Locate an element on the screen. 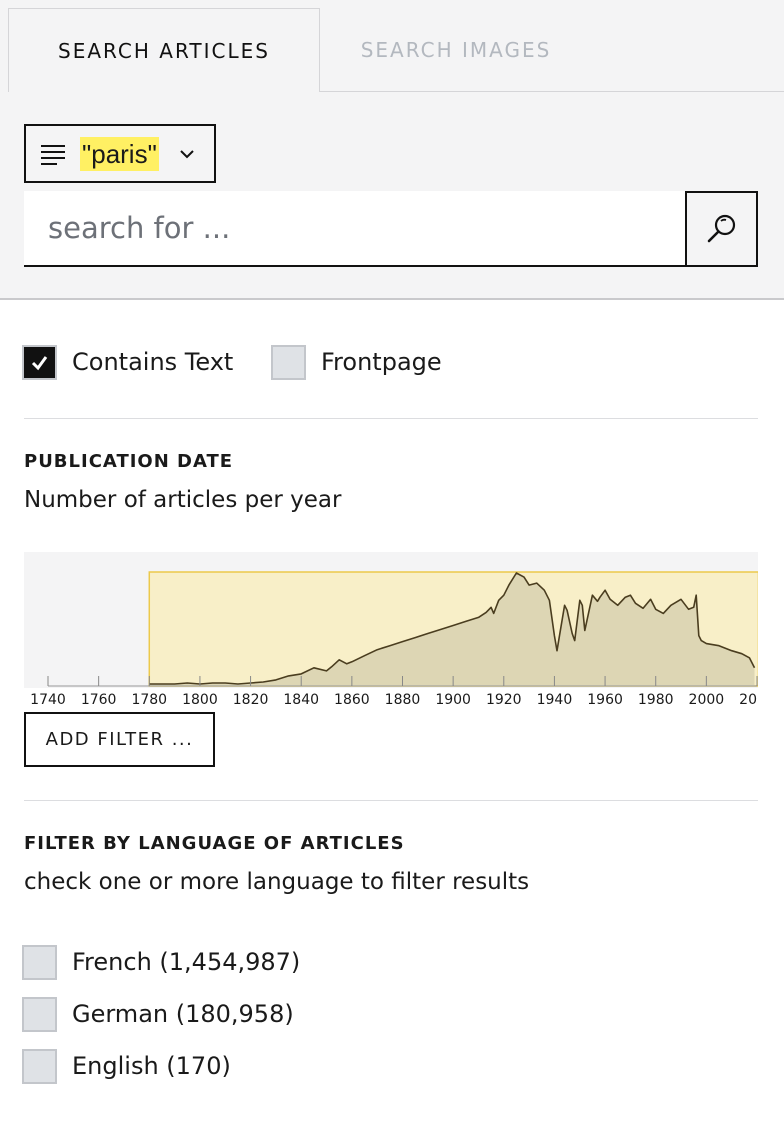 The width and height of the screenshot is (784, 1146). french-checkbox is located at coordinates (39, 962).